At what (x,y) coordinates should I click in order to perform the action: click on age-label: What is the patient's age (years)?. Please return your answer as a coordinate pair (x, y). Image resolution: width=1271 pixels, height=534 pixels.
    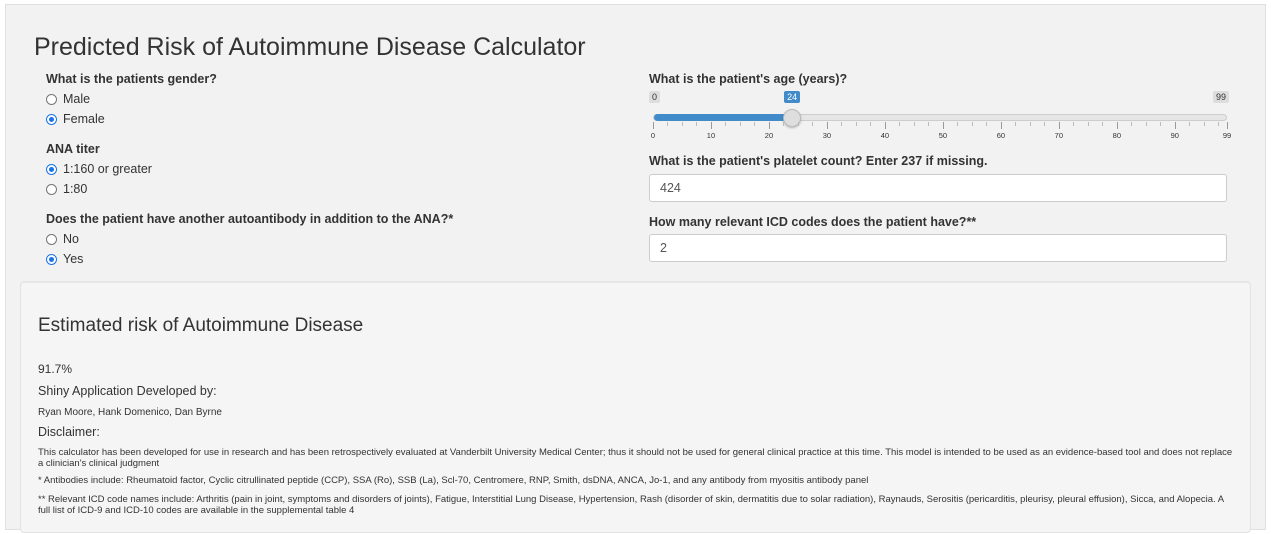
    Looking at the image, I should click on (748, 79).